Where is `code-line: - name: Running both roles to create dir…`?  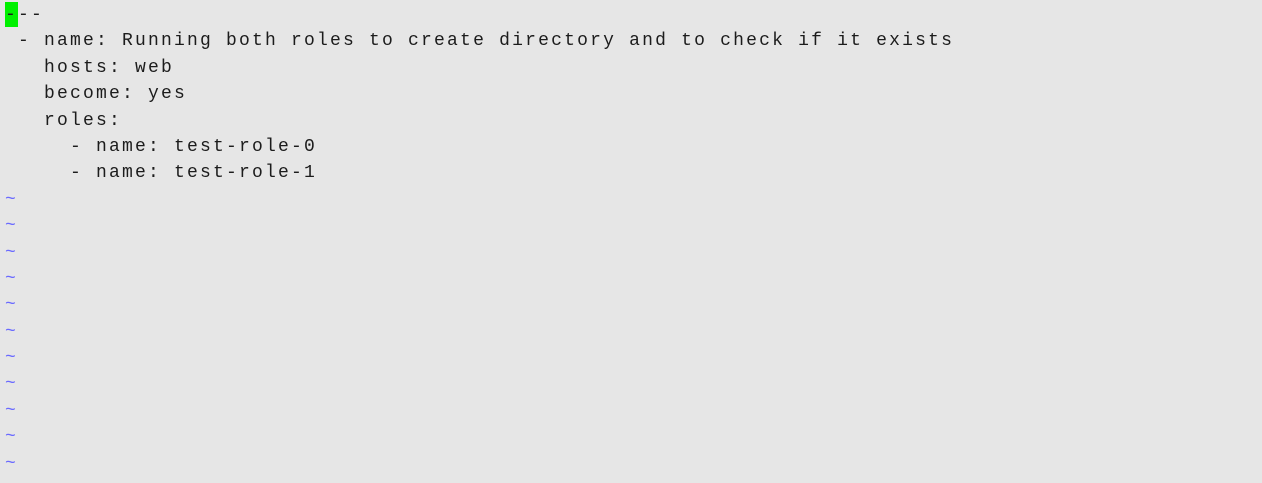
code-line: - name: Running both roles to create dir… is located at coordinates (480, 41).